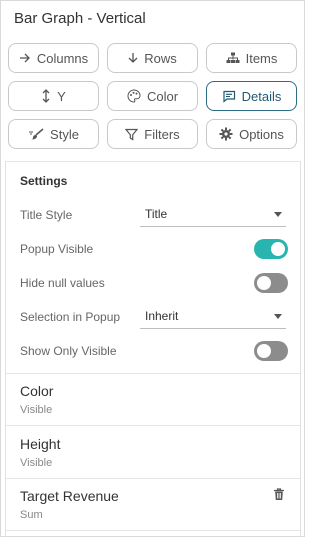 The height and width of the screenshot is (539, 320). What do you see at coordinates (80, 18) in the screenshot?
I see `panel-title: Bar Graph - Vertical` at bounding box center [80, 18].